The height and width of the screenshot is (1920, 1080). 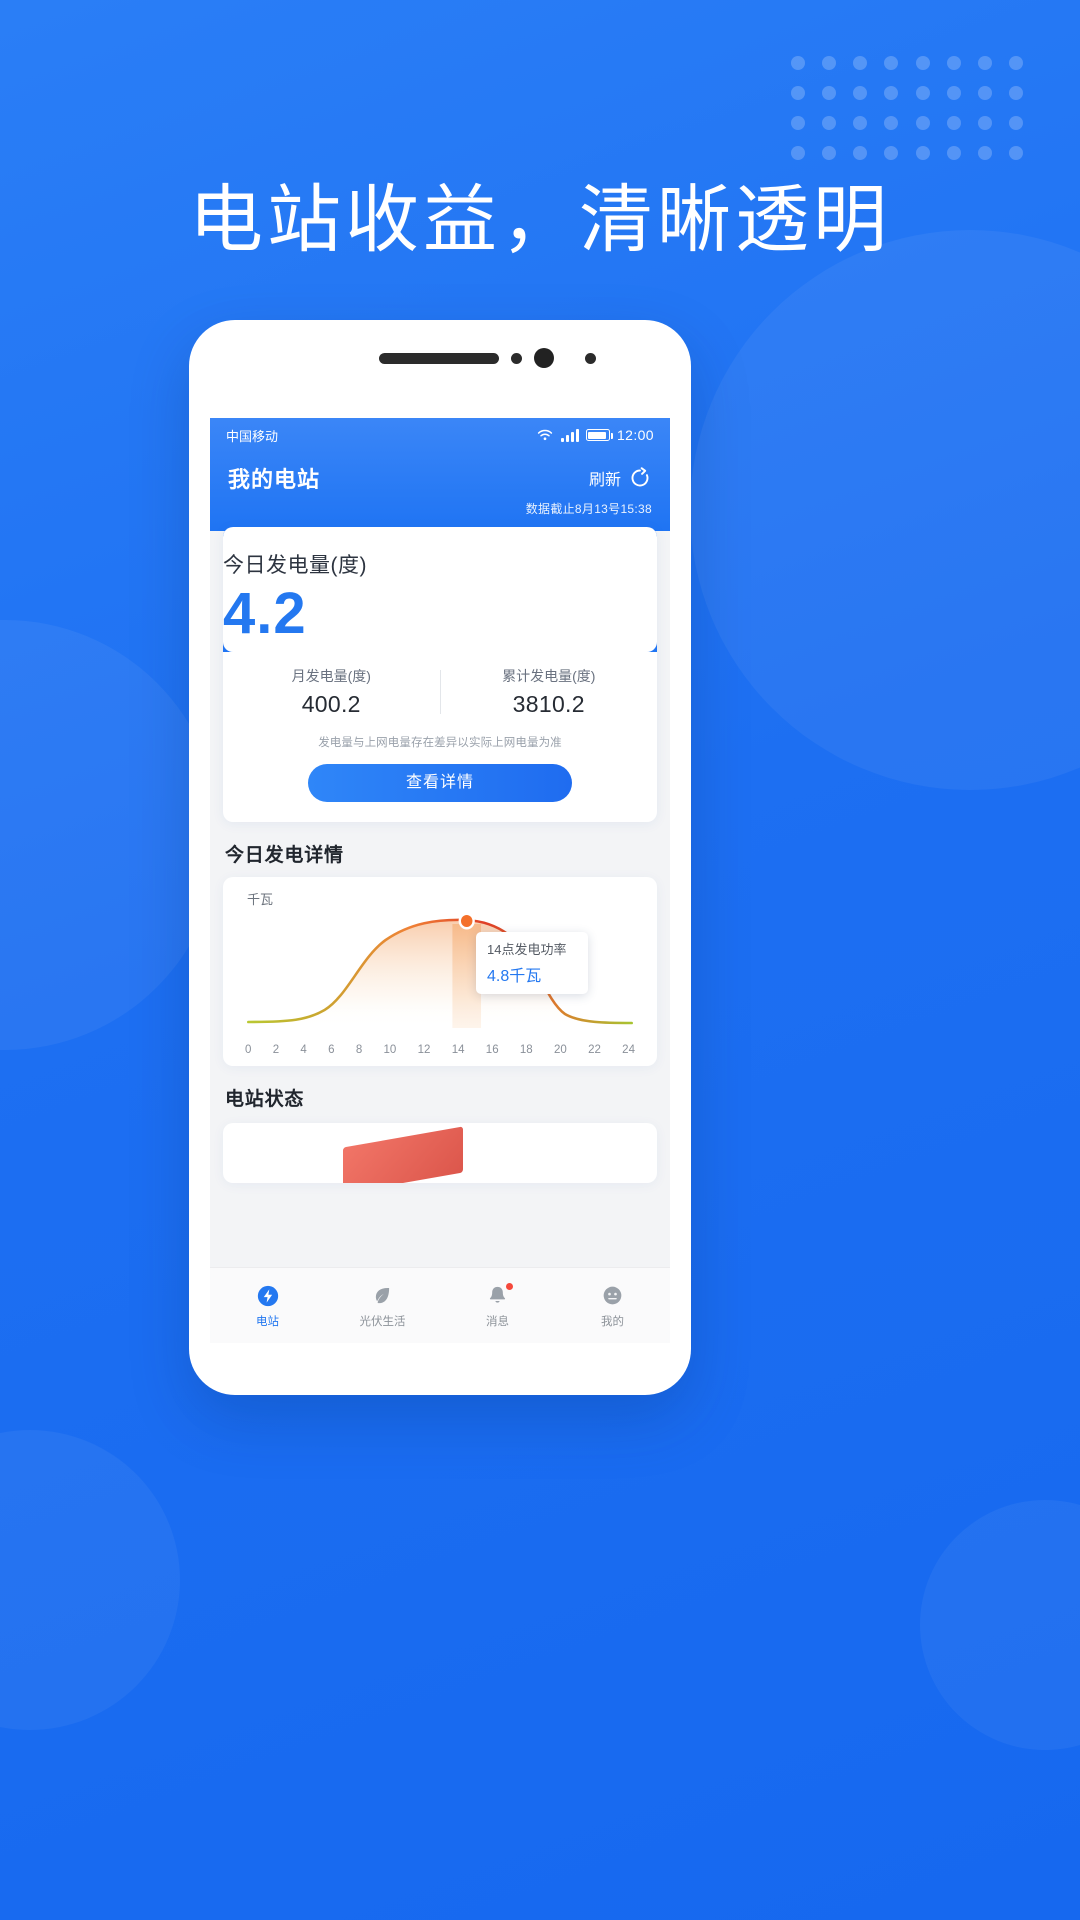 I want to click on tab-label: 消息, so click(x=497, y=1321).